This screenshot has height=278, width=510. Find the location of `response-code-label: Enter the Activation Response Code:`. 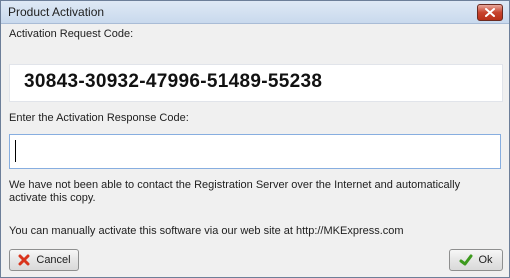

response-code-label: Enter the Activation Response Code: is located at coordinates (99, 118).